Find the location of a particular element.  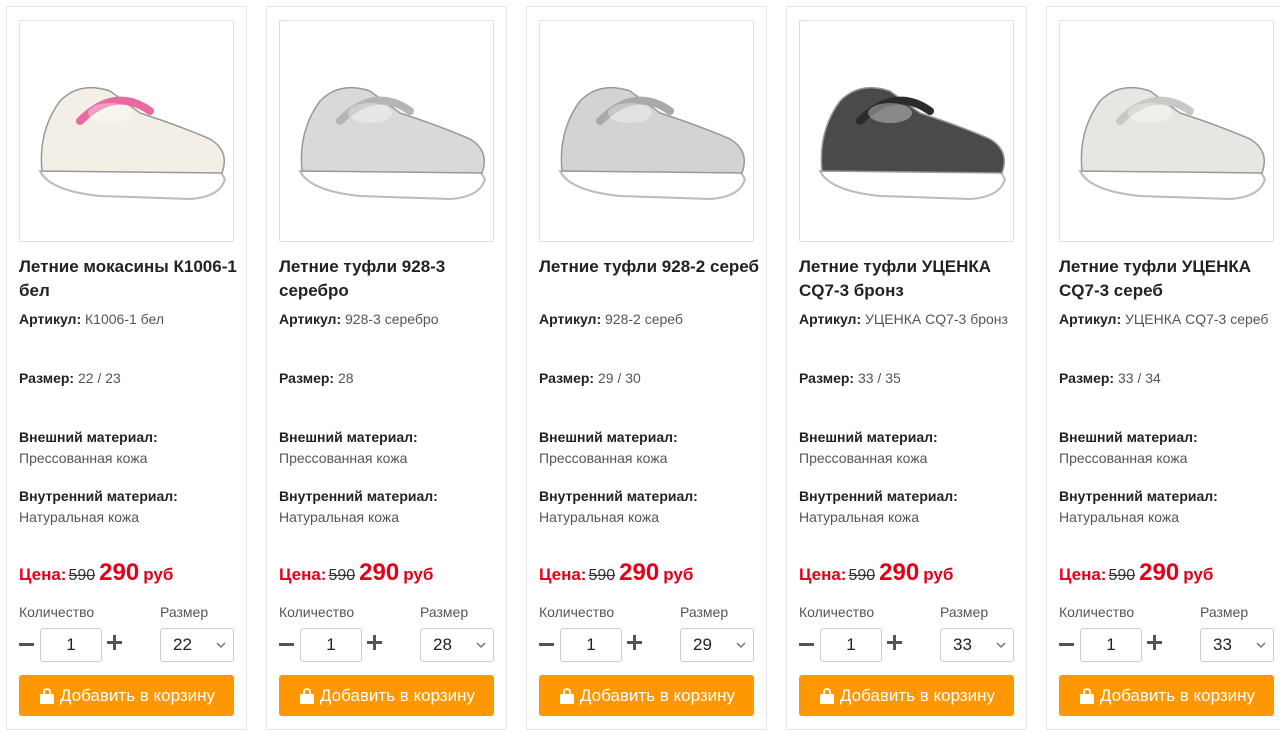

size-select-value: 28 is located at coordinates (442, 644).